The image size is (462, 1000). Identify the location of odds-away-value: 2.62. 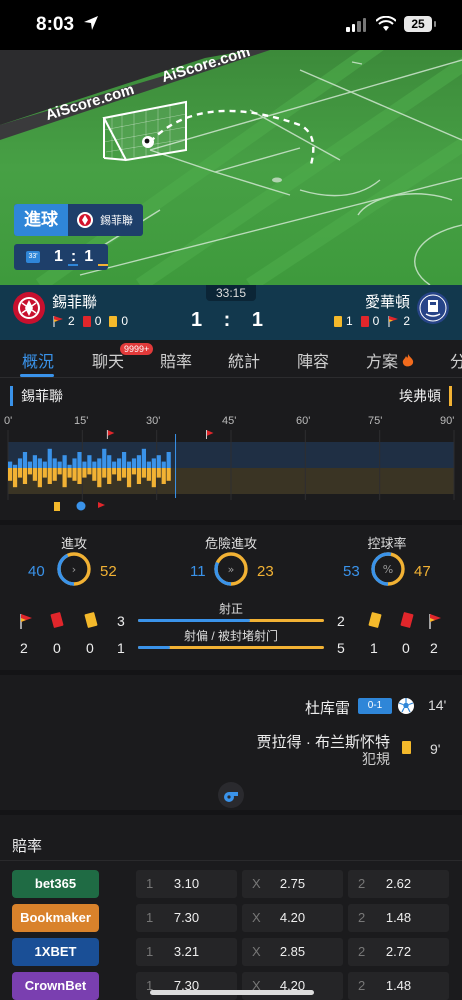
(398, 883).